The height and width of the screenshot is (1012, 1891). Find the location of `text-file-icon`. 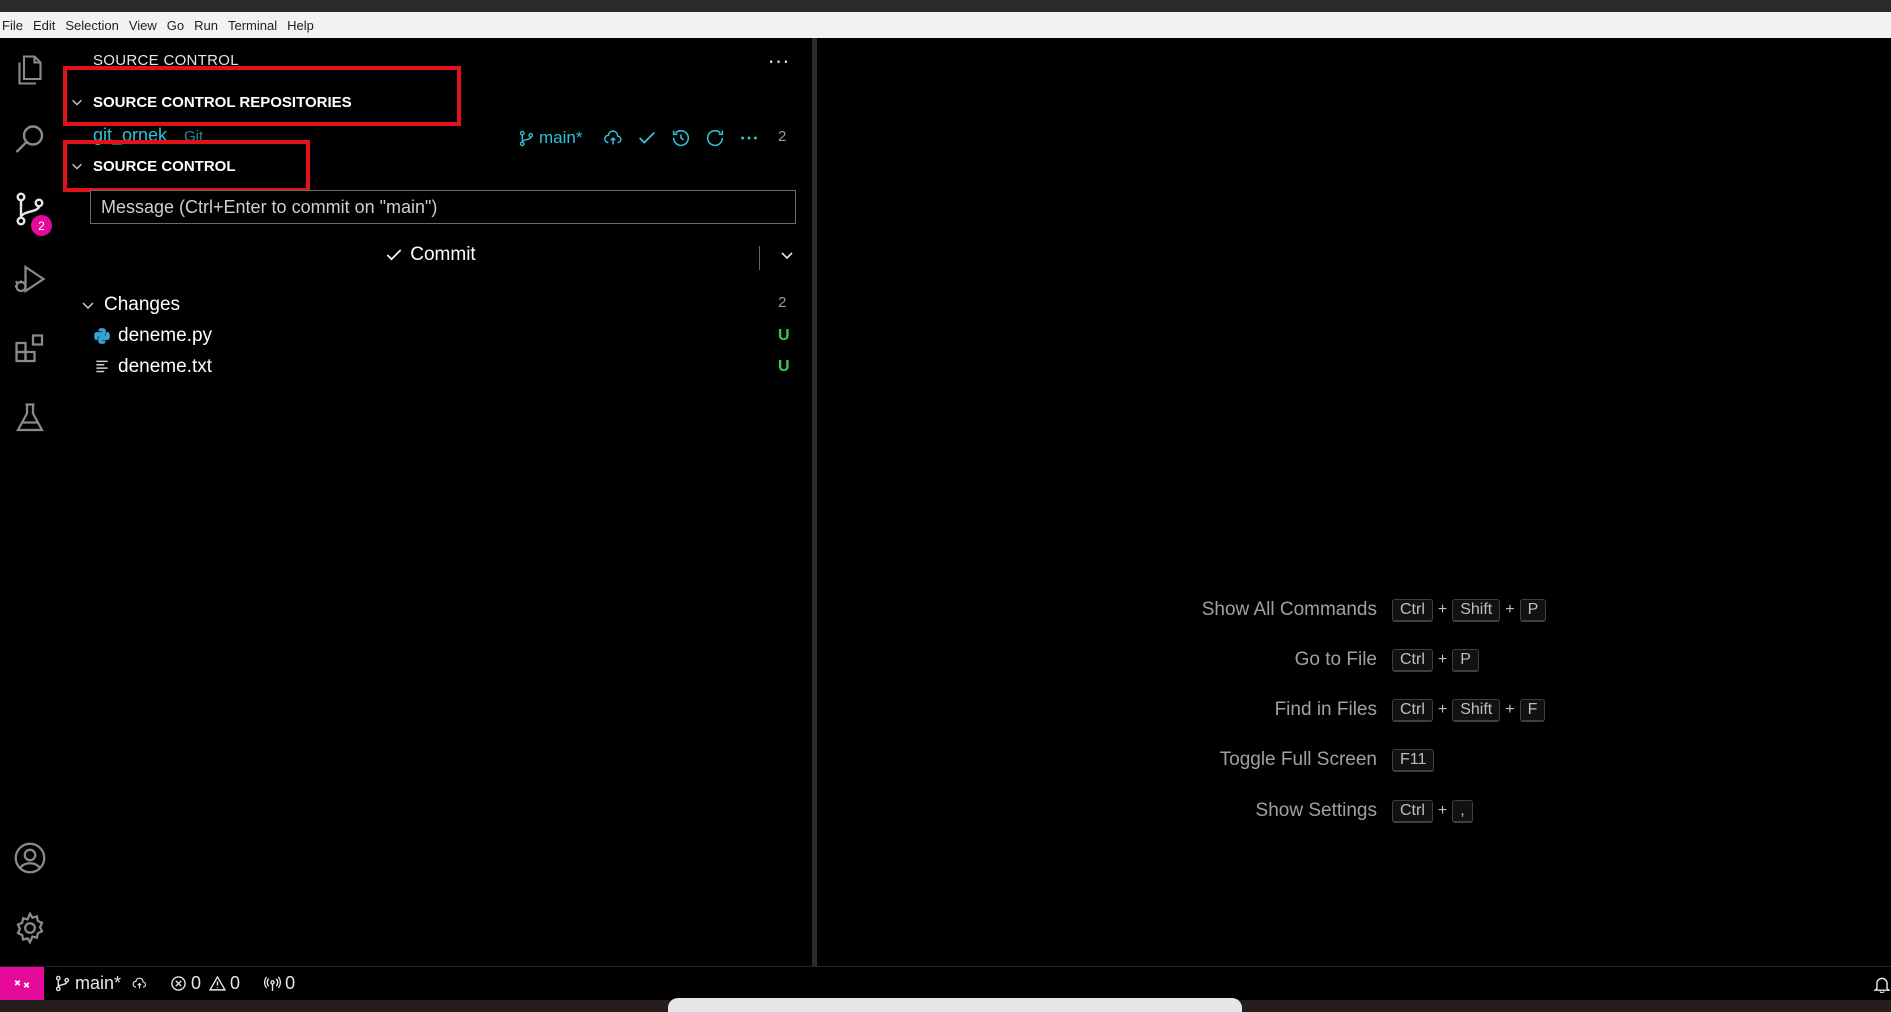

text-file-icon is located at coordinates (102, 366).